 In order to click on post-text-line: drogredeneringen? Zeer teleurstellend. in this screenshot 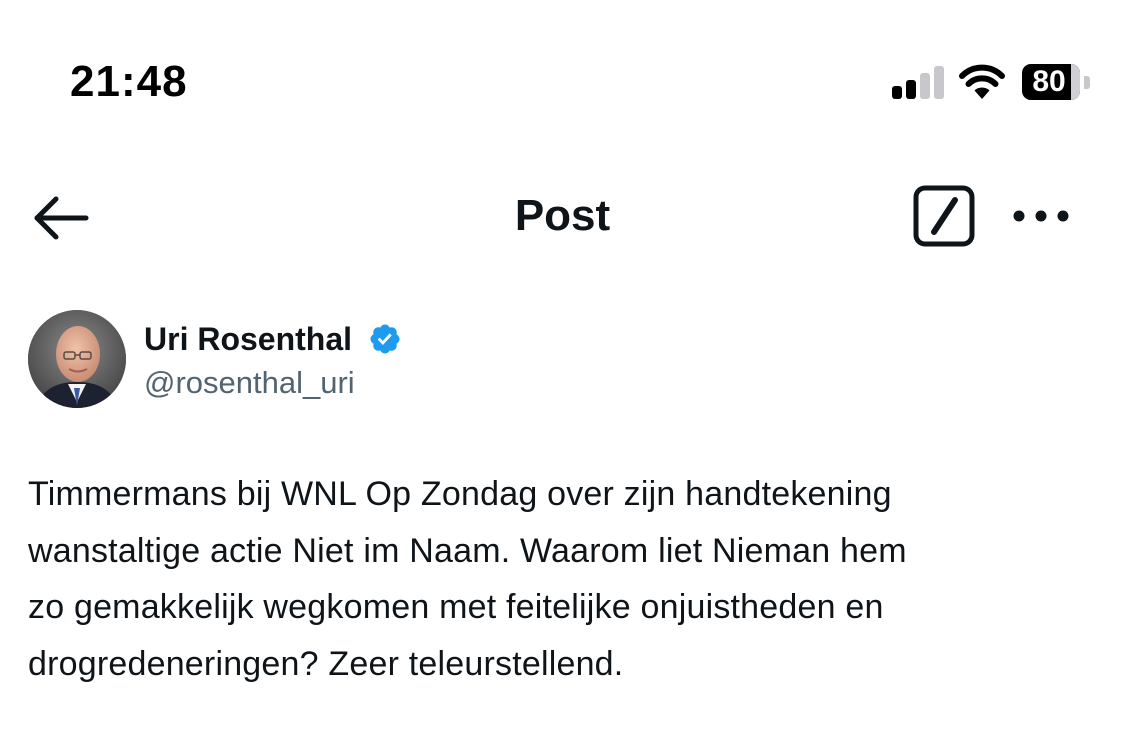, I will do `click(326, 663)`.